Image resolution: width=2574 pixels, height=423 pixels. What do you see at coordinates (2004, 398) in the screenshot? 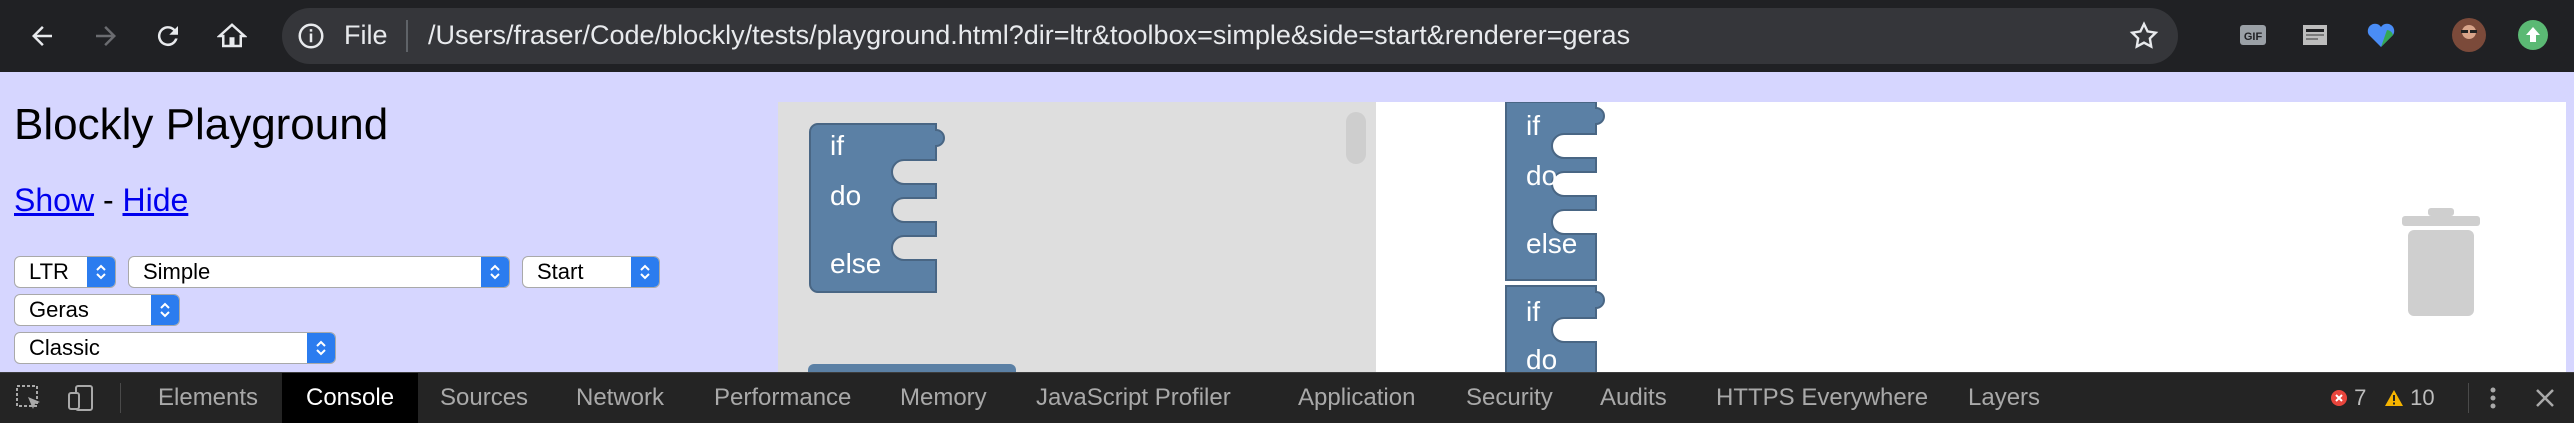
I see `tab-layers: Layers` at bounding box center [2004, 398].